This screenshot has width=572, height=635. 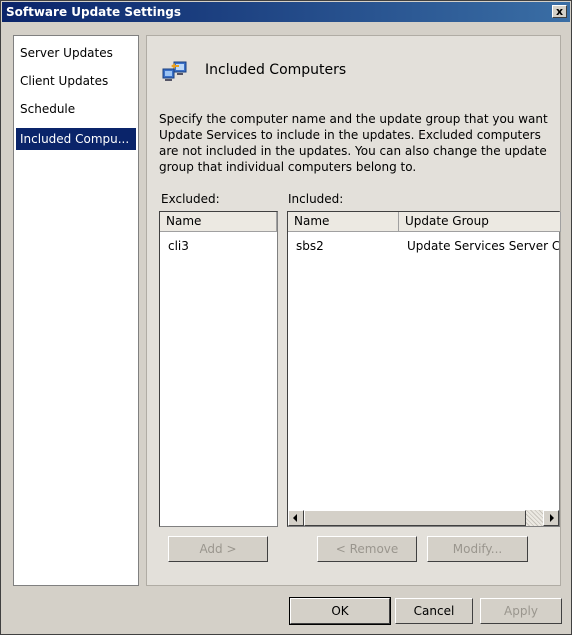 I want to click on add-button: Add >, so click(x=218, y=549).